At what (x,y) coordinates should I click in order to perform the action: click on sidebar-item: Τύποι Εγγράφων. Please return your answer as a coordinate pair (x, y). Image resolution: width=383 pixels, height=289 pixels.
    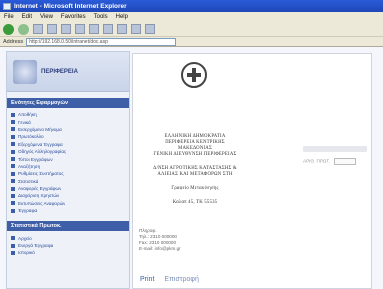
    Looking at the image, I should click on (68, 158).